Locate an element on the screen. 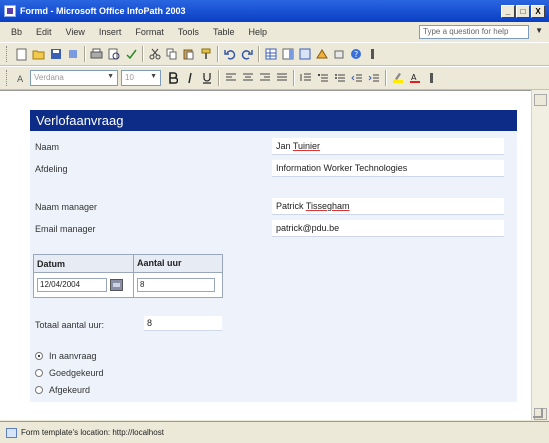  align-right-icon is located at coordinates (264, 78).